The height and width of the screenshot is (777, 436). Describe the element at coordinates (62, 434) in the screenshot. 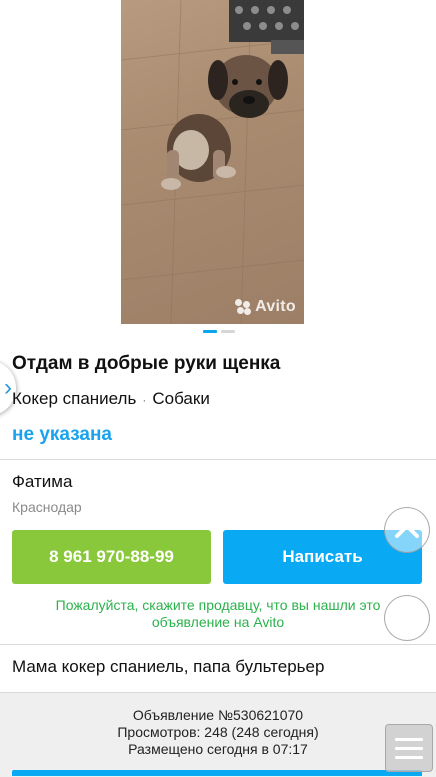

I see `listing-price: не указана` at that location.